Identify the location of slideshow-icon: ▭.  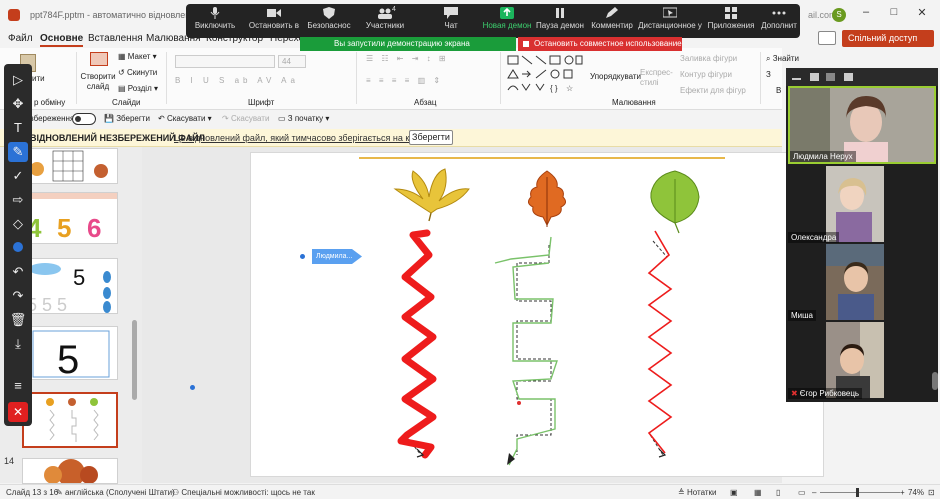
(802, 492).